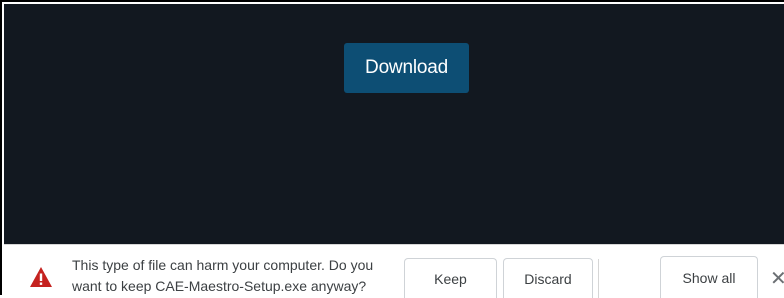 The width and height of the screenshot is (784, 298). Describe the element at coordinates (548, 278) in the screenshot. I see `discard-button: Discard` at that location.